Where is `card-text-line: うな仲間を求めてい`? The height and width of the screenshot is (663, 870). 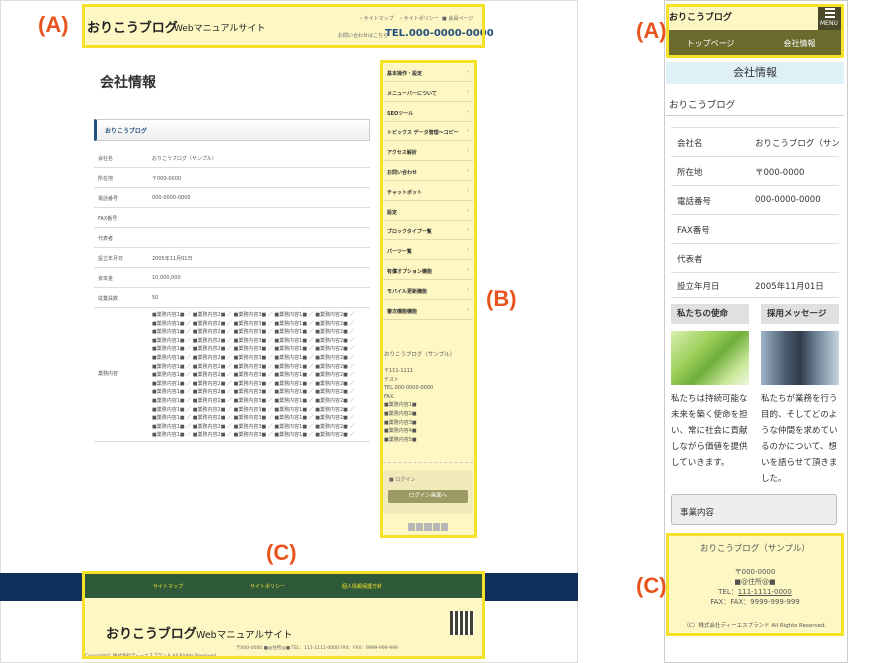 card-text-line: うな仲間を求めてい is located at coordinates (799, 431).